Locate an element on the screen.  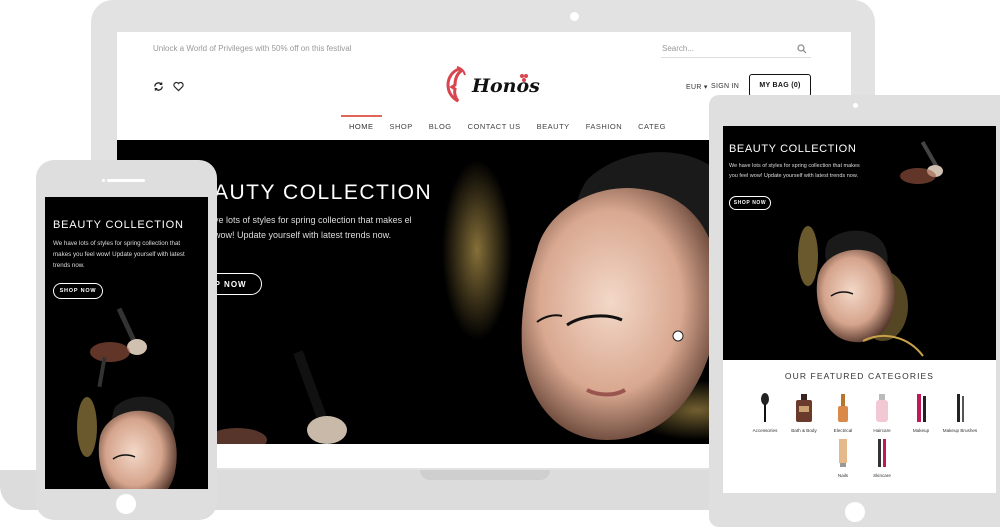
nav-item-categ: CATEG is located at coordinates (652, 127).